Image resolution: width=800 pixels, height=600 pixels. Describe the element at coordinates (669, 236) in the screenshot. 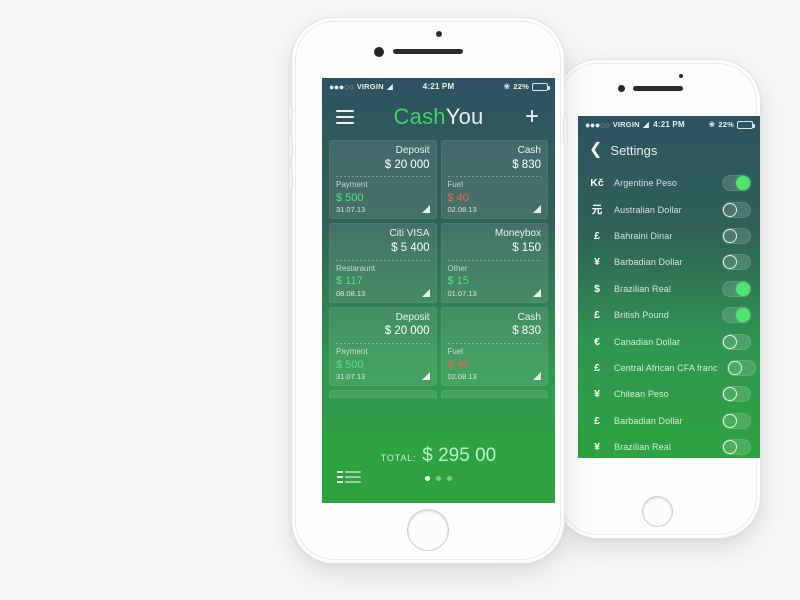

I see `currency-row: £ Bahraini Dinar` at that location.